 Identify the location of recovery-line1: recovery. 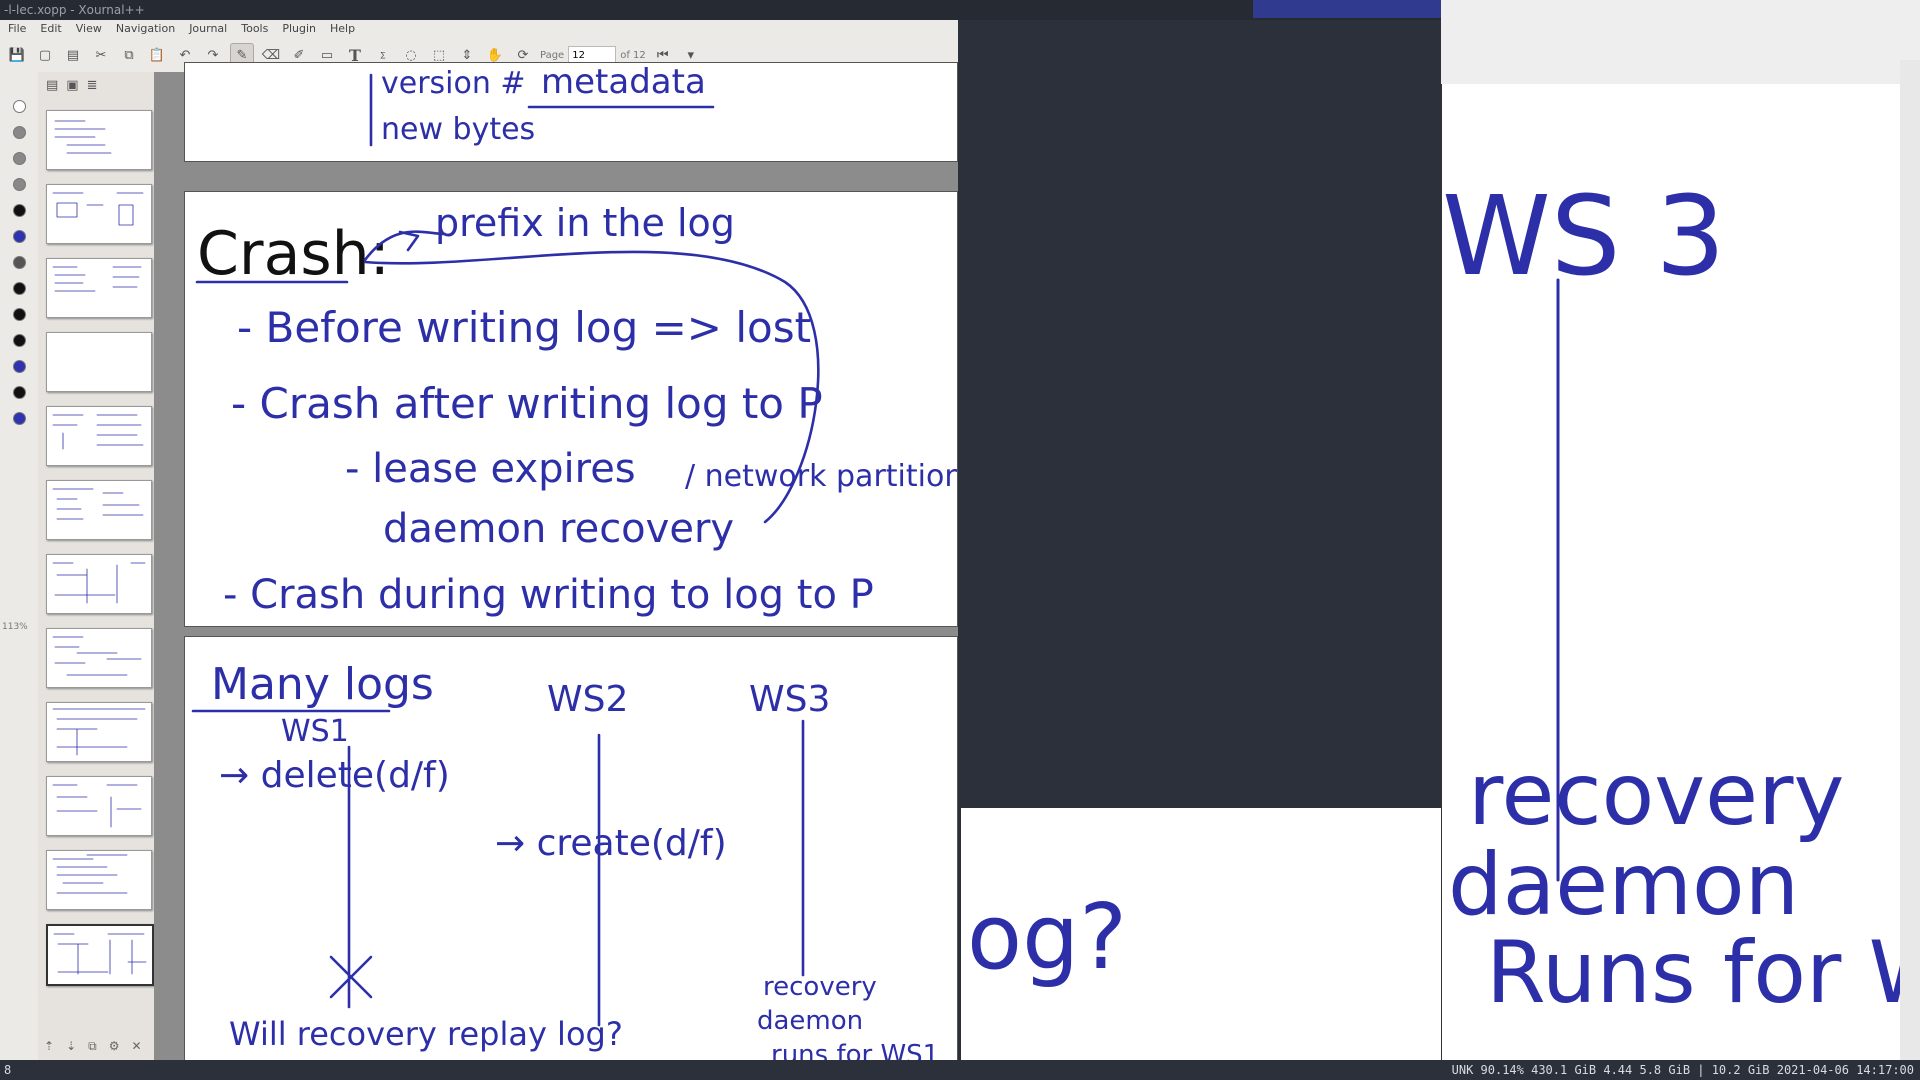
(820, 987).